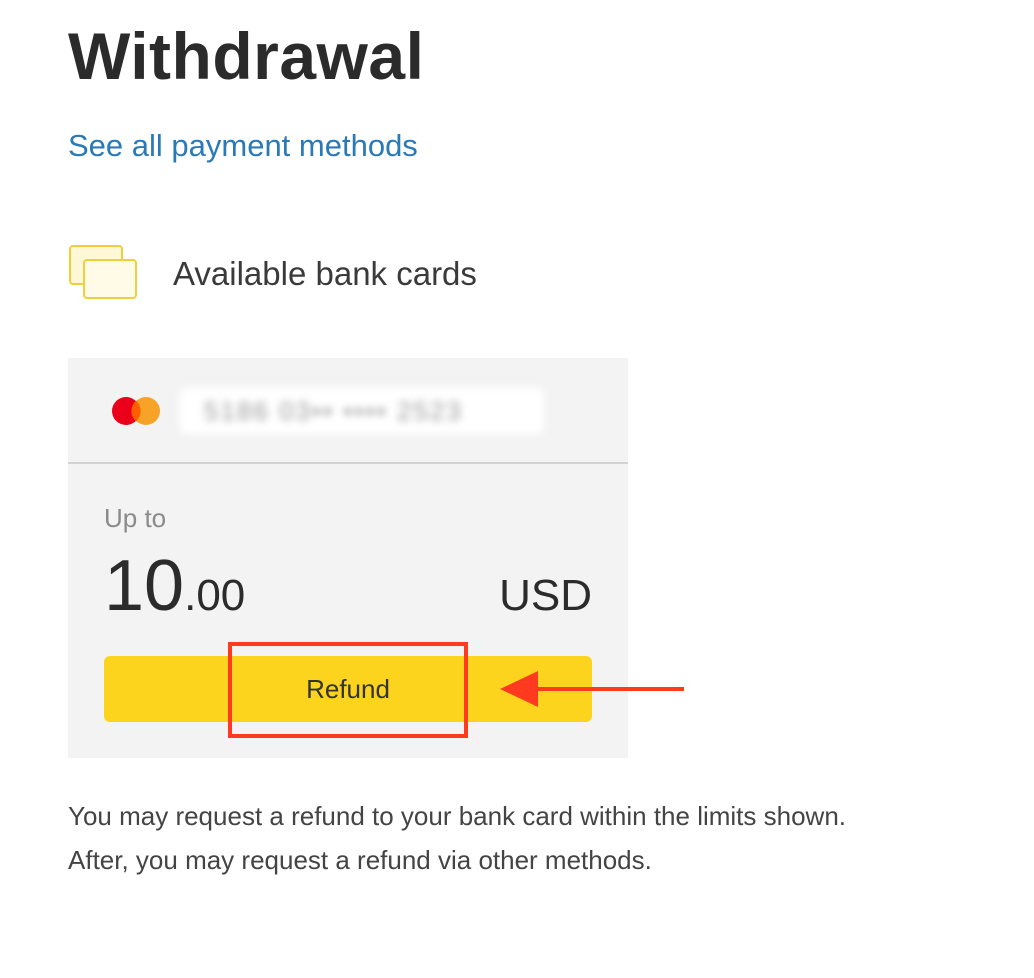 The height and width of the screenshot is (978, 1034). Describe the element at coordinates (362, 411) in the screenshot. I see `card-number-masked: 5186 03•• •••• 2523` at that location.